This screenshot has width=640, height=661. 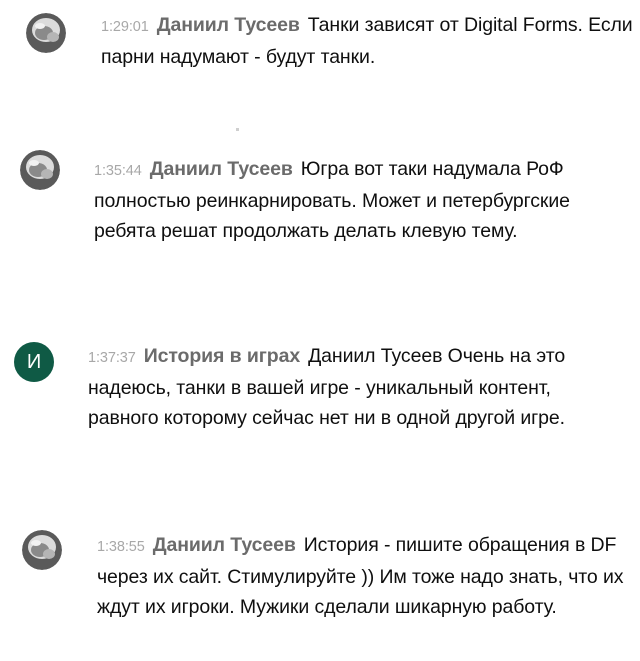 What do you see at coordinates (222, 356) in the screenshot?
I see `message-author: История в играх` at bounding box center [222, 356].